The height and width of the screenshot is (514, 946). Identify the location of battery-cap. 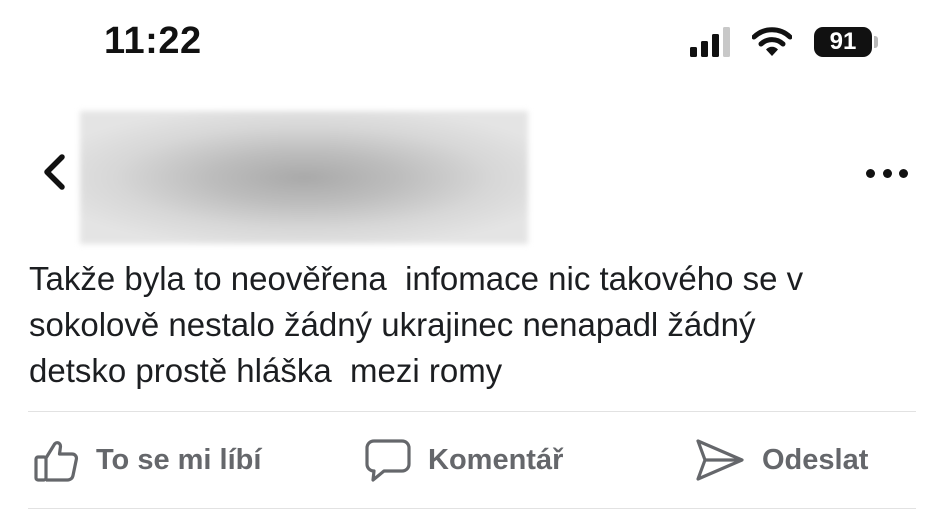
(876, 42).